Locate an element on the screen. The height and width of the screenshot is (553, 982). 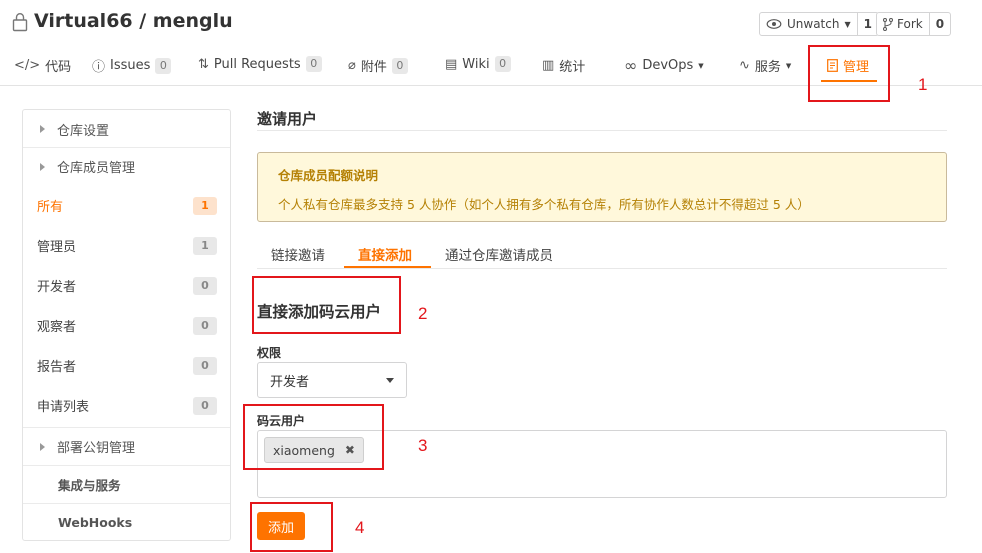
annotation-number-4: 4 is located at coordinates (360, 527).